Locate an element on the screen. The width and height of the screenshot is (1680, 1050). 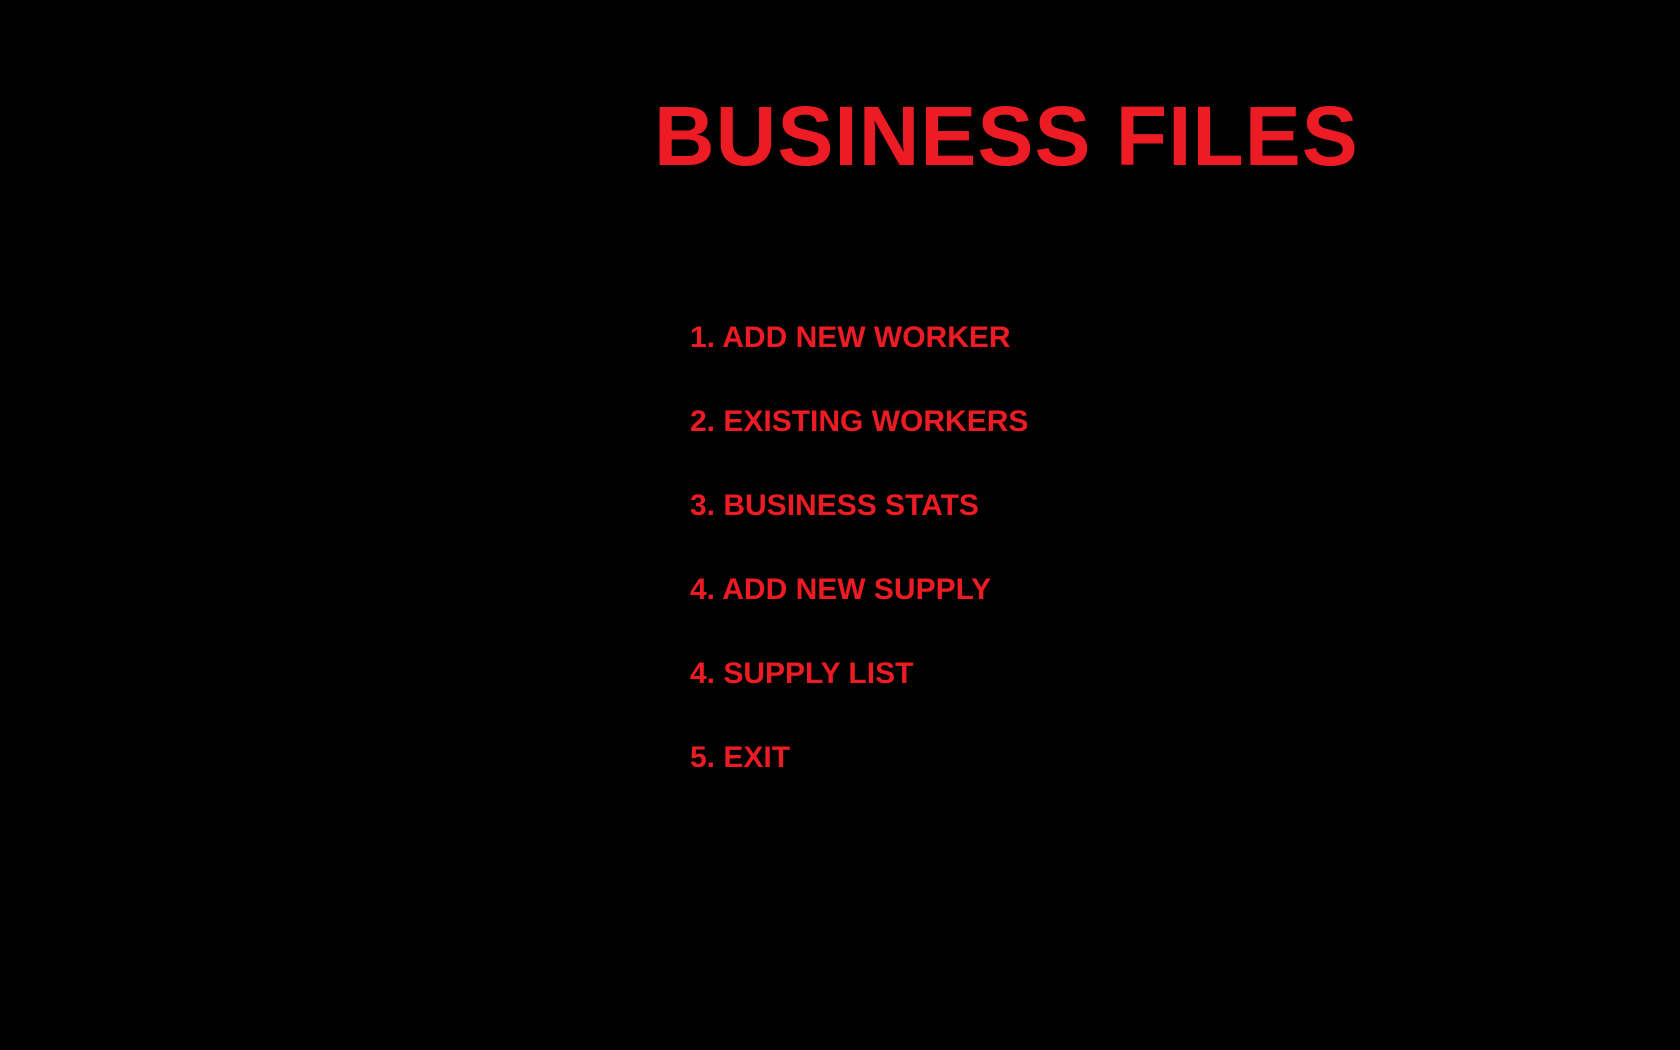
menu-item-add-new-supply: 4. ADD NEW SUPPLY is located at coordinates (859, 608).